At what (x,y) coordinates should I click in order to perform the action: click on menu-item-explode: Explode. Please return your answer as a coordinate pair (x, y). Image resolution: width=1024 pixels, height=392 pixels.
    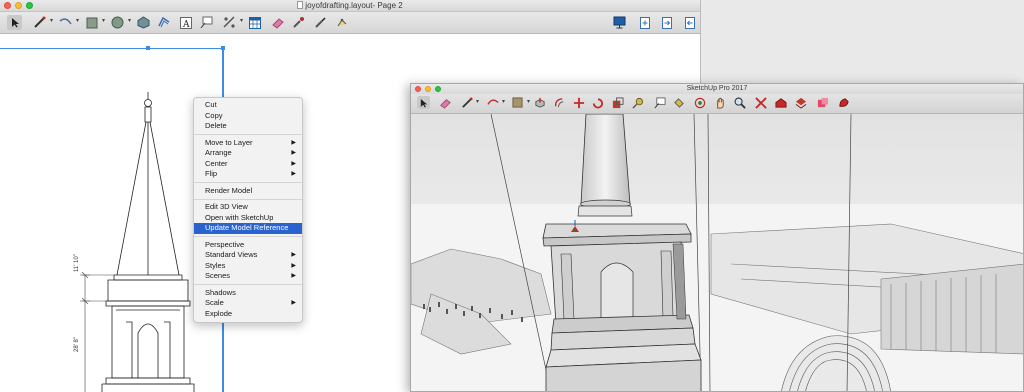
    Looking at the image, I should click on (248, 314).